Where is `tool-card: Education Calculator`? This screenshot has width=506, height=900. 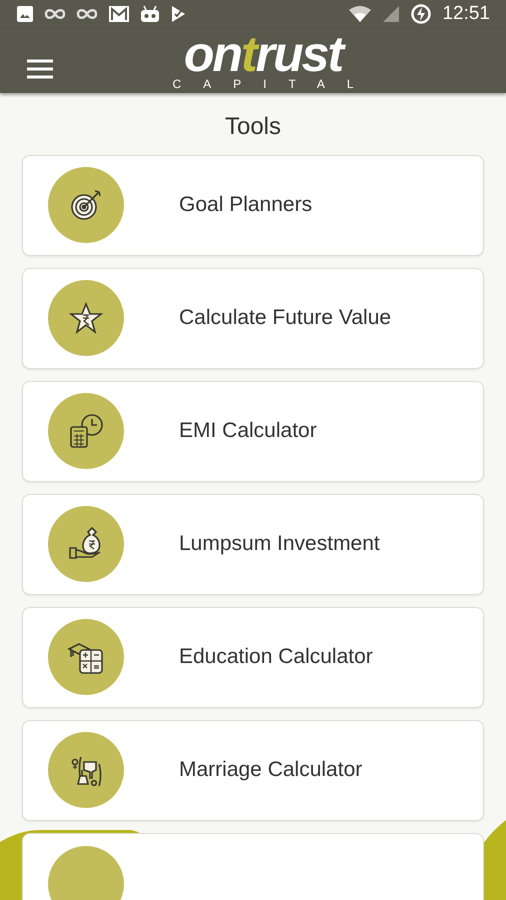
tool-card: Education Calculator is located at coordinates (253, 657).